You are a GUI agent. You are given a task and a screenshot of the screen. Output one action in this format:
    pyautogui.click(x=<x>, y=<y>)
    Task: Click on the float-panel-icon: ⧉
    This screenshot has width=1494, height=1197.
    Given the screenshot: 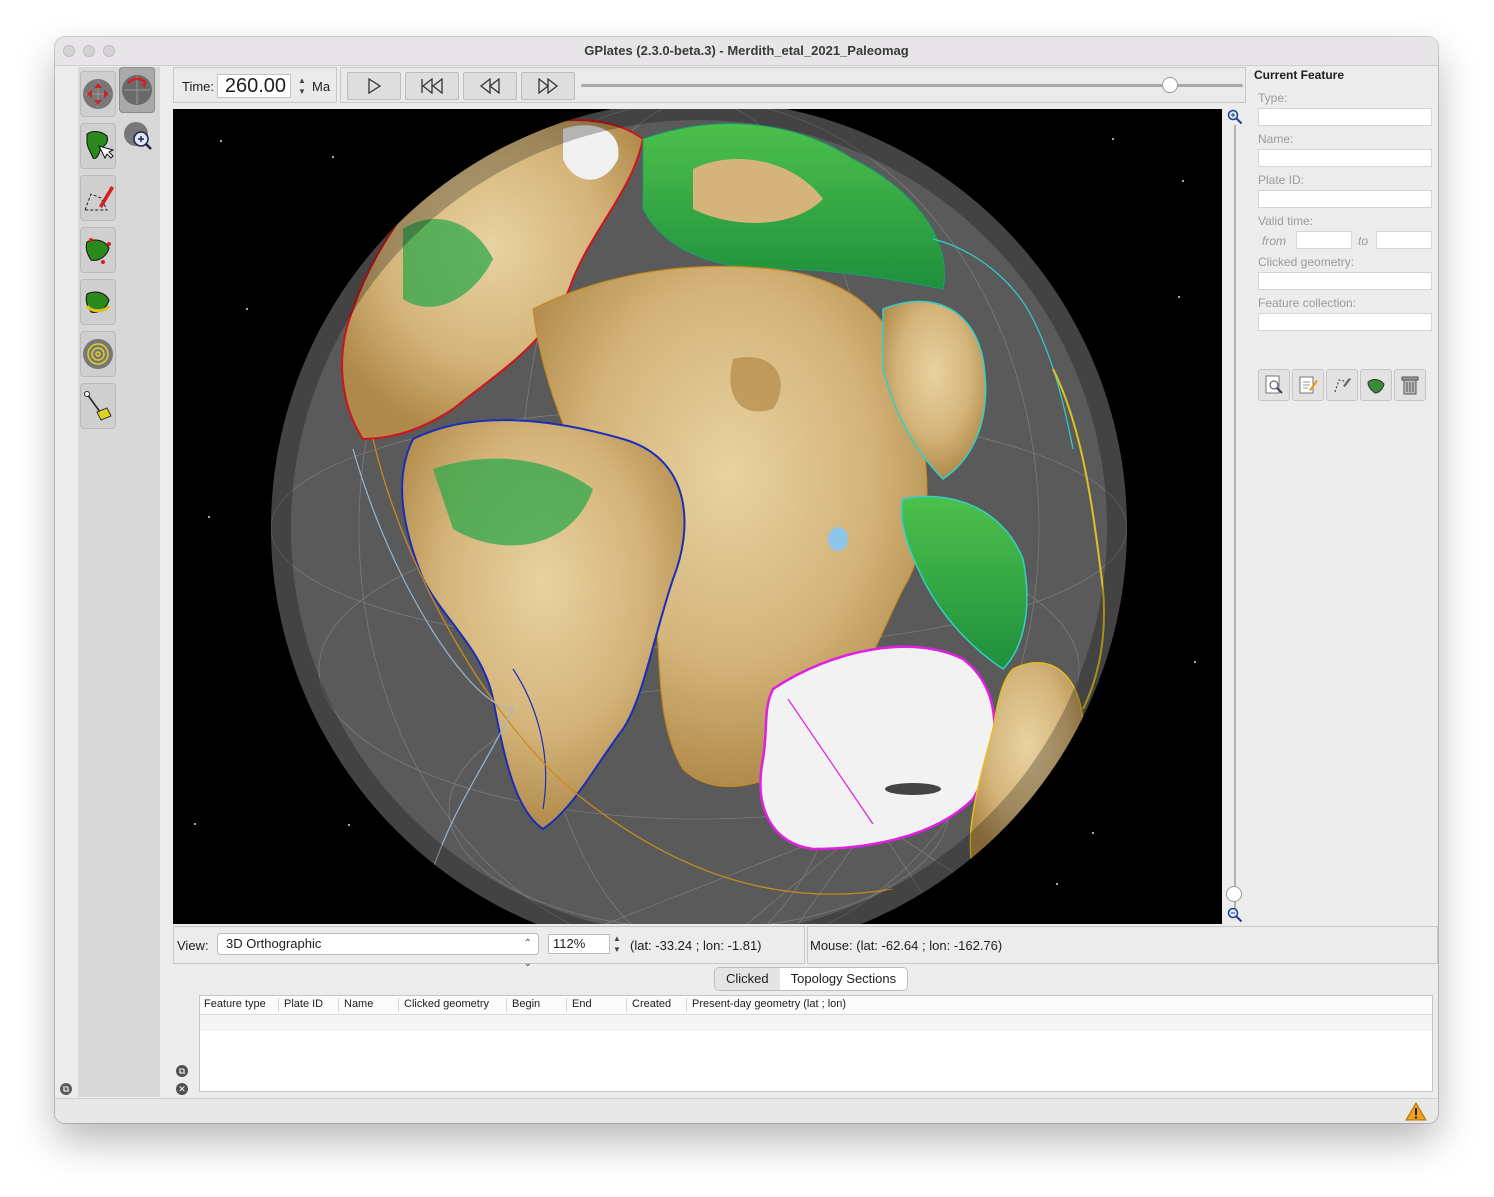 What is the action you would take?
    pyautogui.click(x=182, y=1071)
    